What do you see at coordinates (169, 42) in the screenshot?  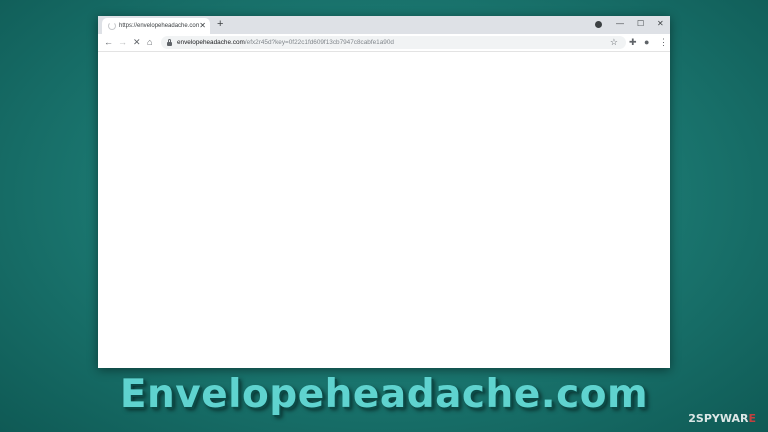 I see `lock-icon` at bounding box center [169, 42].